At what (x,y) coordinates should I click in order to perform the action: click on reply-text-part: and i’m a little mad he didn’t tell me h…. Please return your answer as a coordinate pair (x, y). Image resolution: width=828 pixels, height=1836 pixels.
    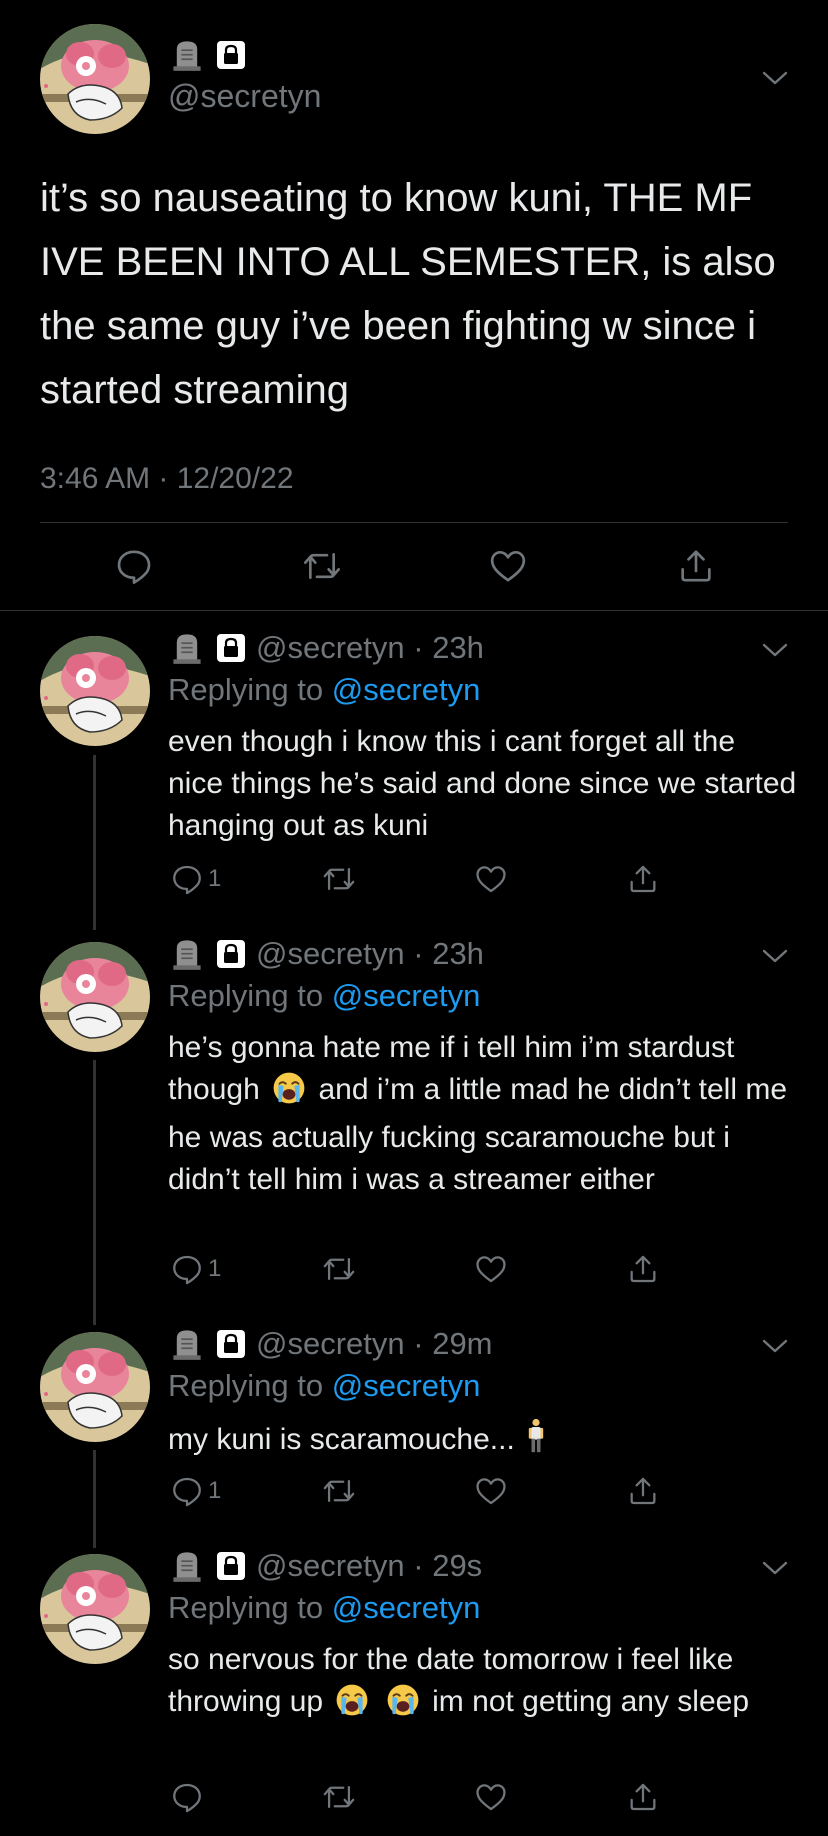
    Looking at the image, I should click on (478, 1134).